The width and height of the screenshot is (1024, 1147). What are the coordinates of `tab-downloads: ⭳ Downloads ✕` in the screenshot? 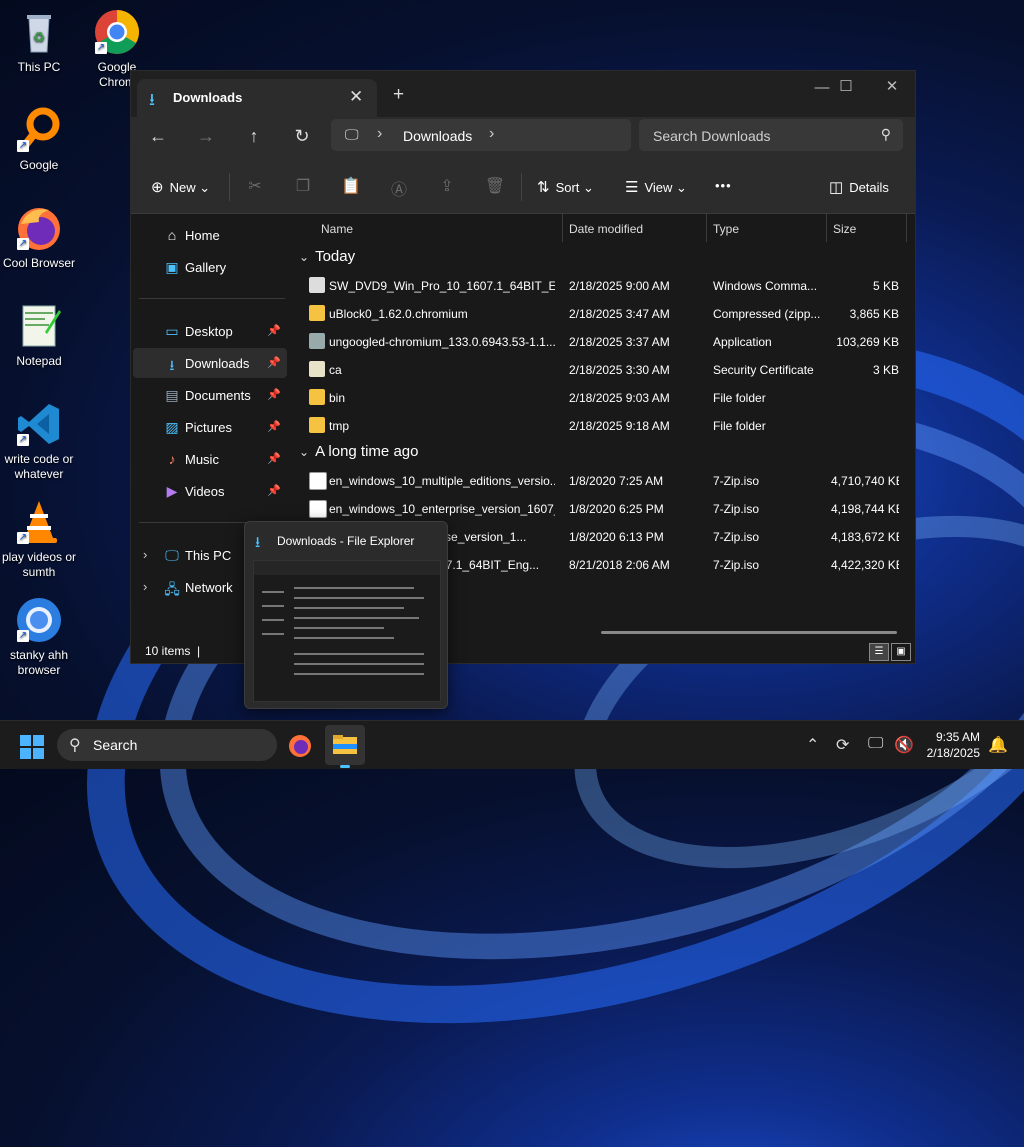 It's located at (257, 98).